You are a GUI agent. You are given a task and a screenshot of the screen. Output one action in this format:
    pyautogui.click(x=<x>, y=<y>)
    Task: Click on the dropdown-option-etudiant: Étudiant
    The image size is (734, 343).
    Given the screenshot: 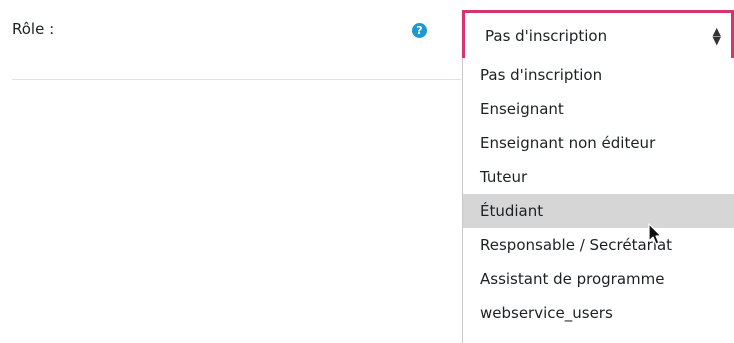 What is the action you would take?
    pyautogui.click(x=598, y=211)
    